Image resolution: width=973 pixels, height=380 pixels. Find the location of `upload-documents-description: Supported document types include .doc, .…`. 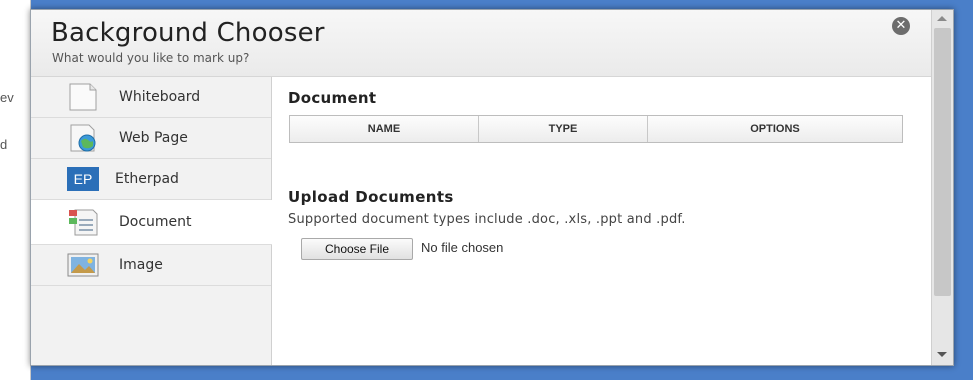

upload-documents-description: Supported document types include .doc, .… is located at coordinates (487, 219).